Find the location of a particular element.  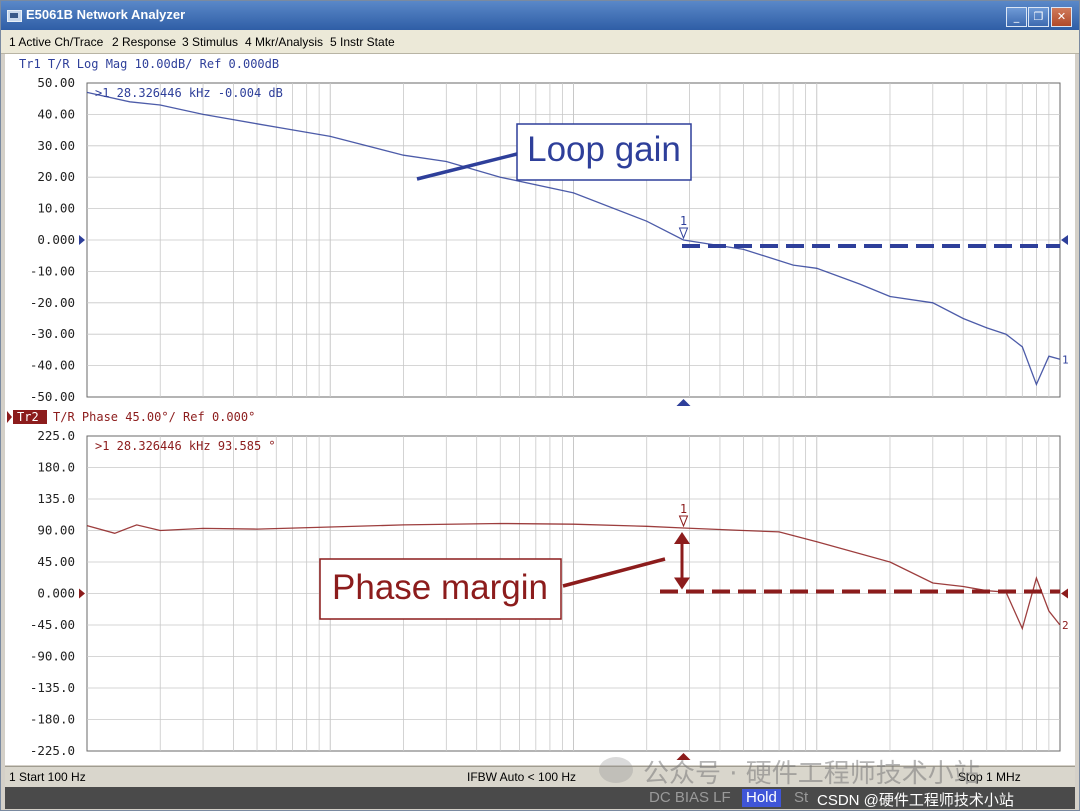

trace1-y-tick-label: -30.00 is located at coordinates (52, 333).